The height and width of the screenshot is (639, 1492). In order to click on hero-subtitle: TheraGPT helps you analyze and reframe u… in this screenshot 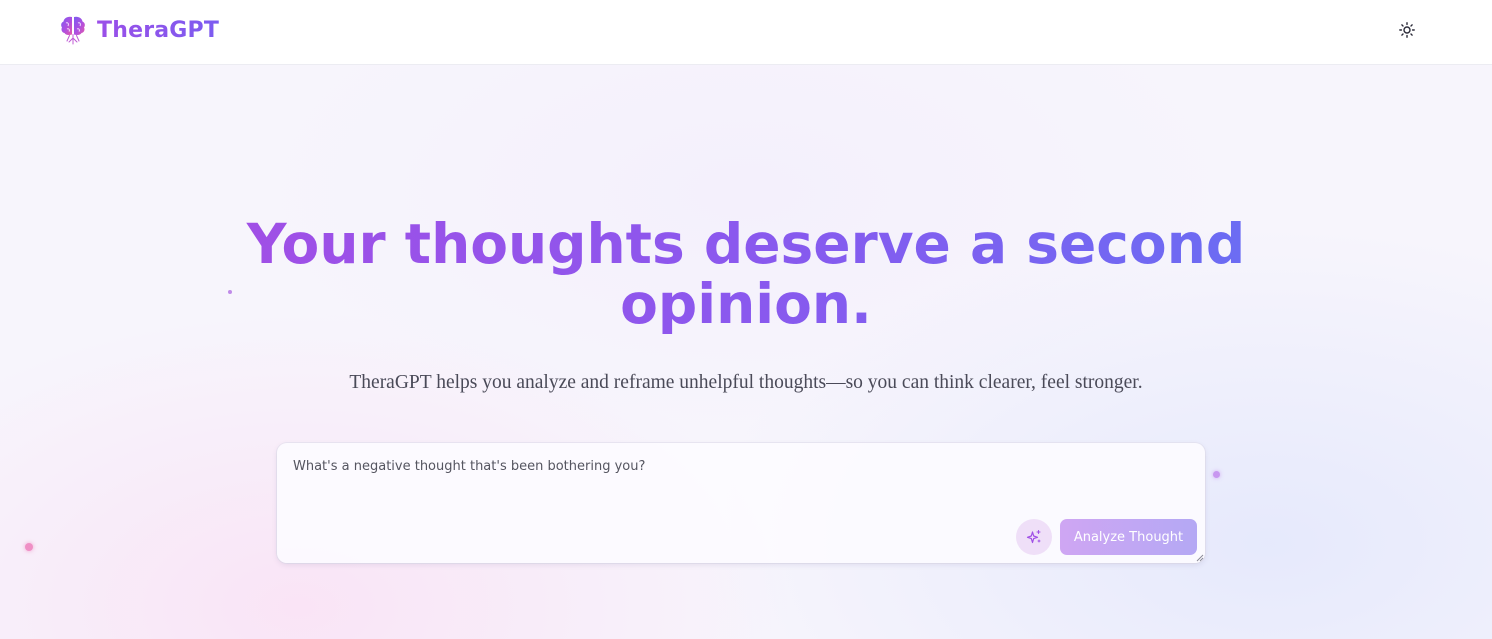, I will do `click(746, 382)`.